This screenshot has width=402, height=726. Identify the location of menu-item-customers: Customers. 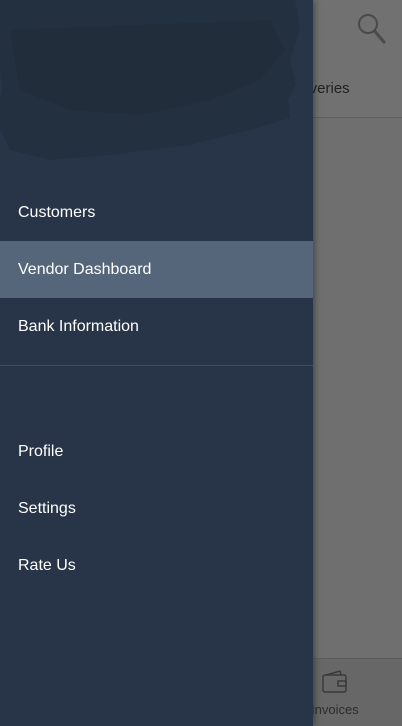
(156, 212).